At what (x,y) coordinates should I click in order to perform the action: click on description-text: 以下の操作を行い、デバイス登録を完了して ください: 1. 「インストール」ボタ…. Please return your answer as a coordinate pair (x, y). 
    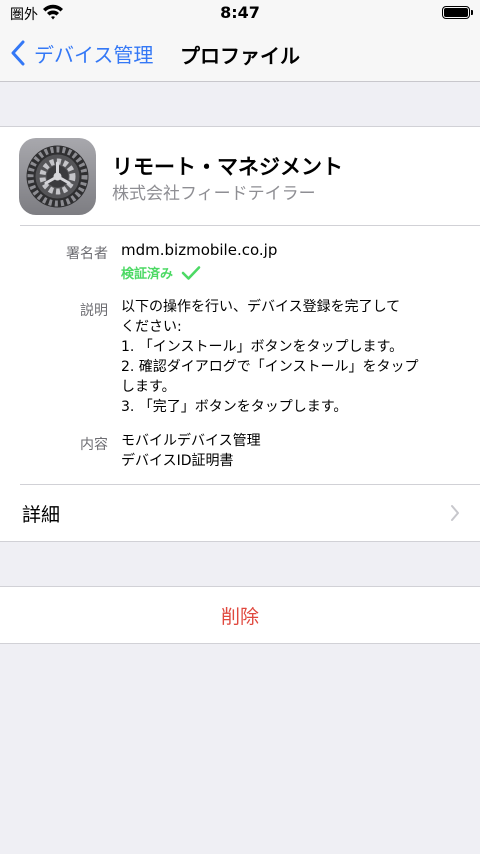
    Looking at the image, I should click on (270, 357).